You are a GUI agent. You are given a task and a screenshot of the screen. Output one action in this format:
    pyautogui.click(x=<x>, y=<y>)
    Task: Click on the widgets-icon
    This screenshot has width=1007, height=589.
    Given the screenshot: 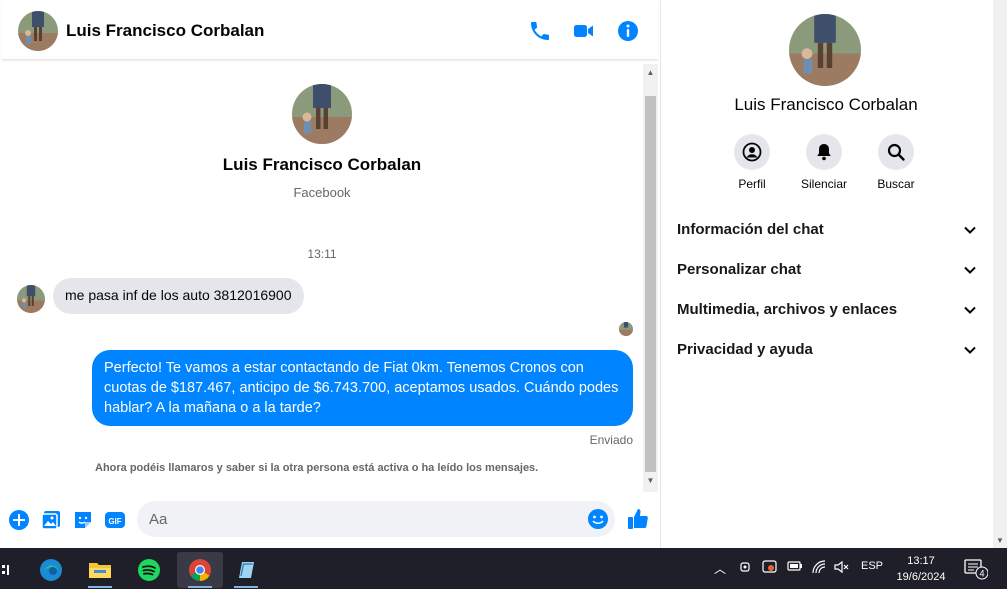 What is the action you would take?
    pyautogui.click(x=7, y=570)
    